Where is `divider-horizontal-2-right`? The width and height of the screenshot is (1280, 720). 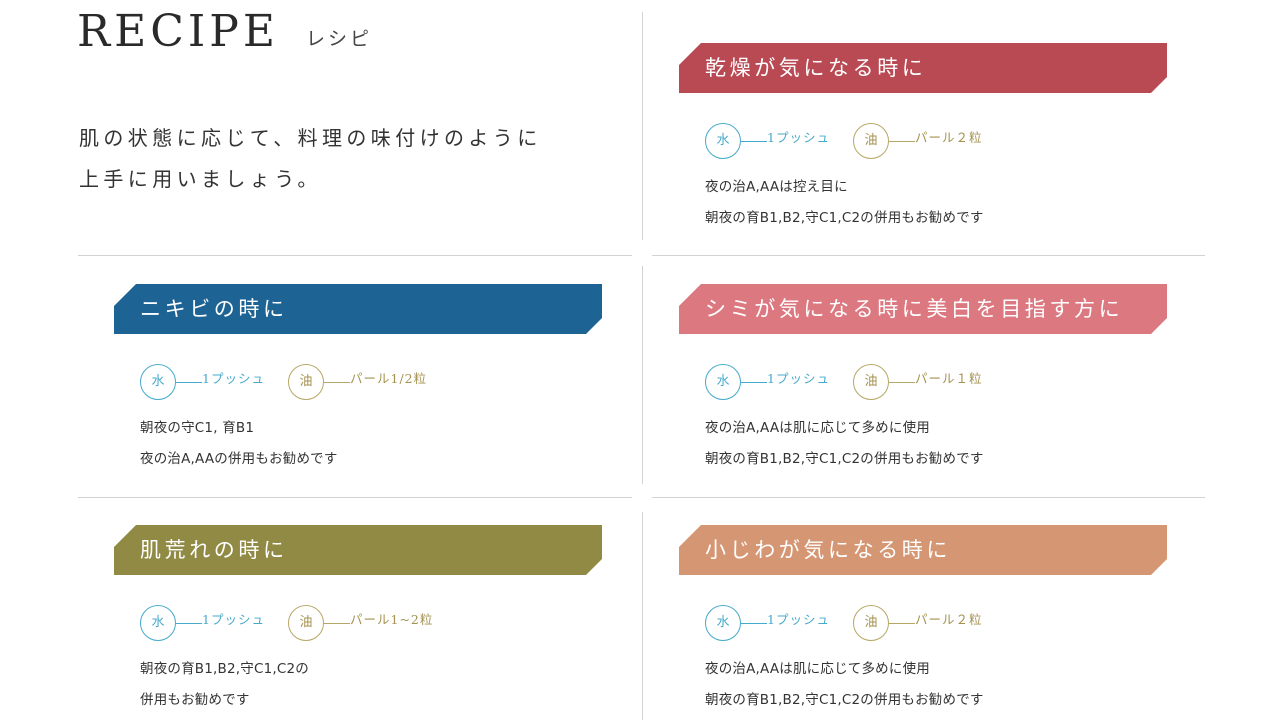 divider-horizontal-2-right is located at coordinates (928, 497).